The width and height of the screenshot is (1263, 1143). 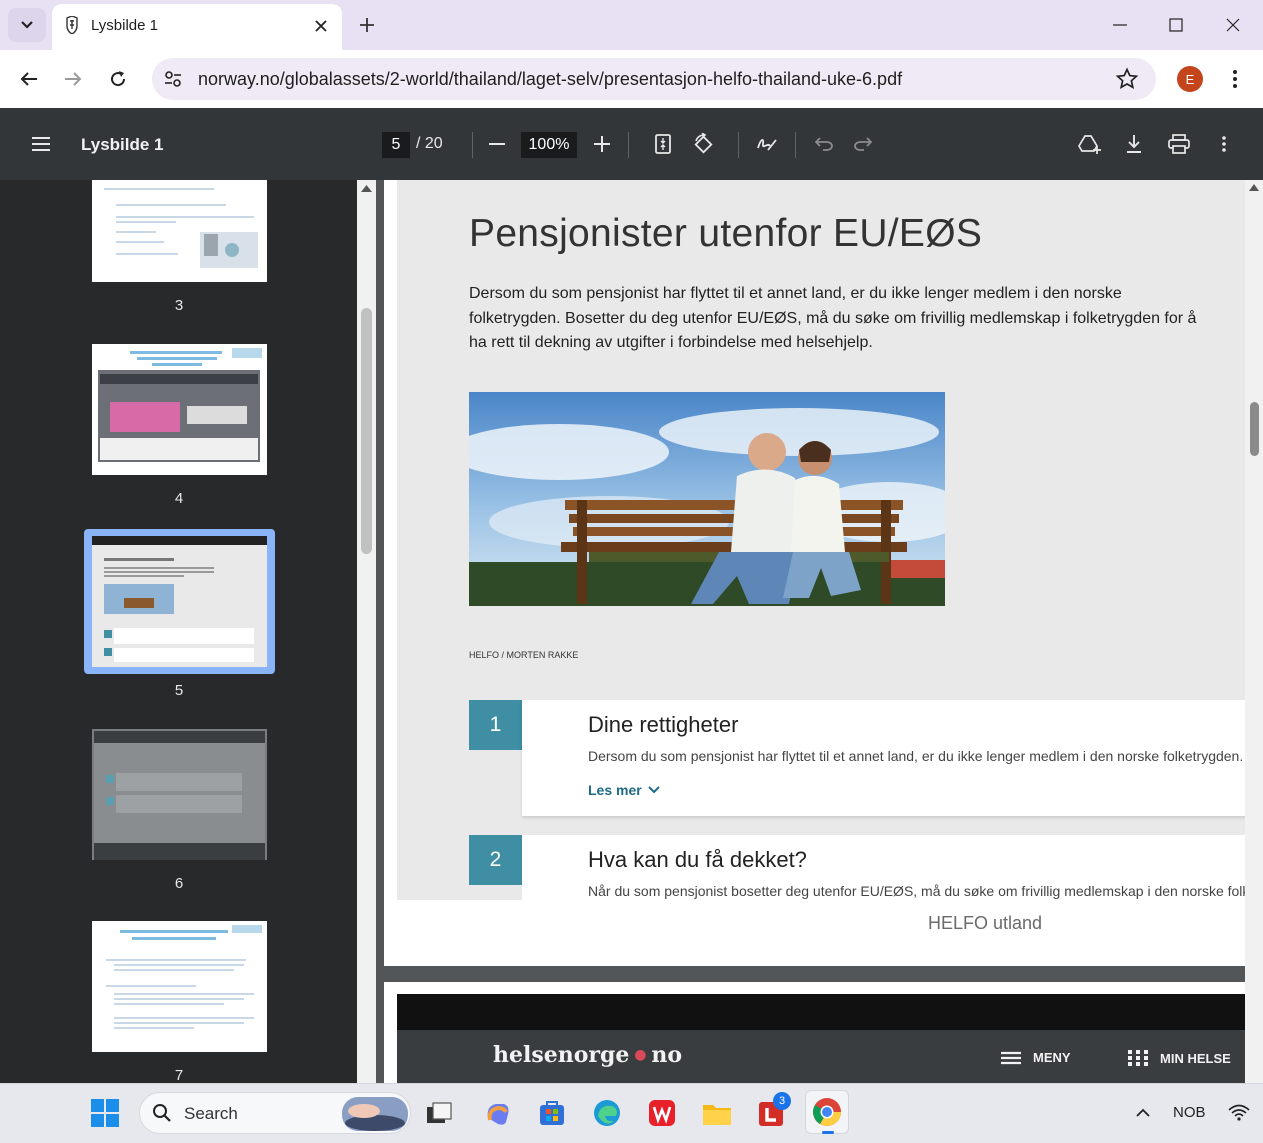 What do you see at coordinates (1143, 1113) in the screenshot?
I see `show-hidden-icons-button` at bounding box center [1143, 1113].